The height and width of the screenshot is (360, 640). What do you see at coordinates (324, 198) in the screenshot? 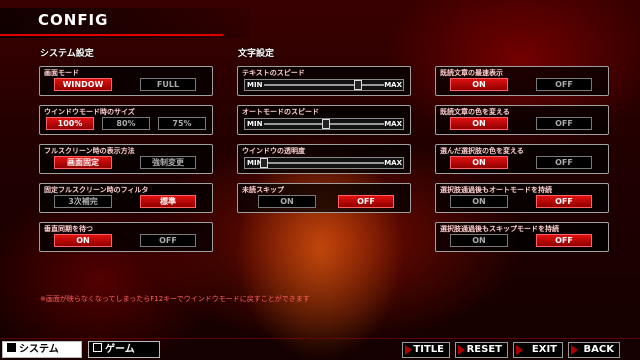
I see `skip-unread-group: 未読スキップ ON OFF` at bounding box center [324, 198].